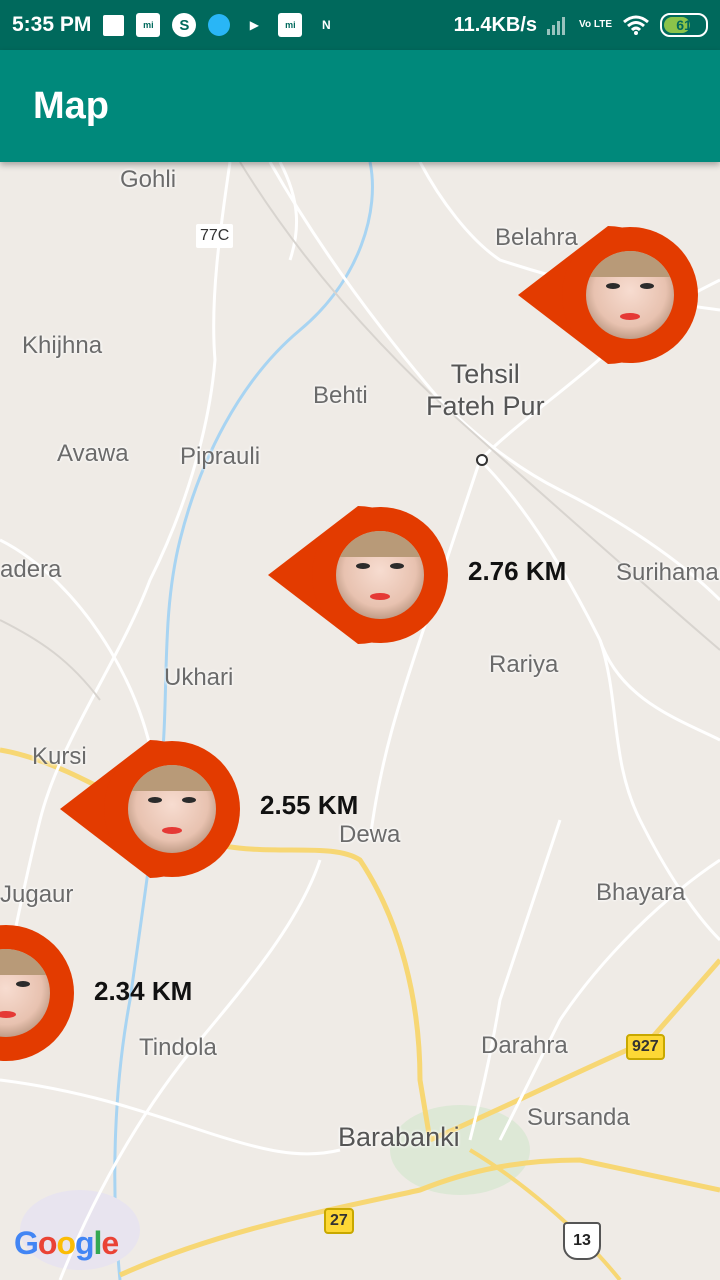 The width and height of the screenshot is (720, 1280). What do you see at coordinates (143, 991) in the screenshot?
I see `marker-distance-label: 2.34 KM` at bounding box center [143, 991].